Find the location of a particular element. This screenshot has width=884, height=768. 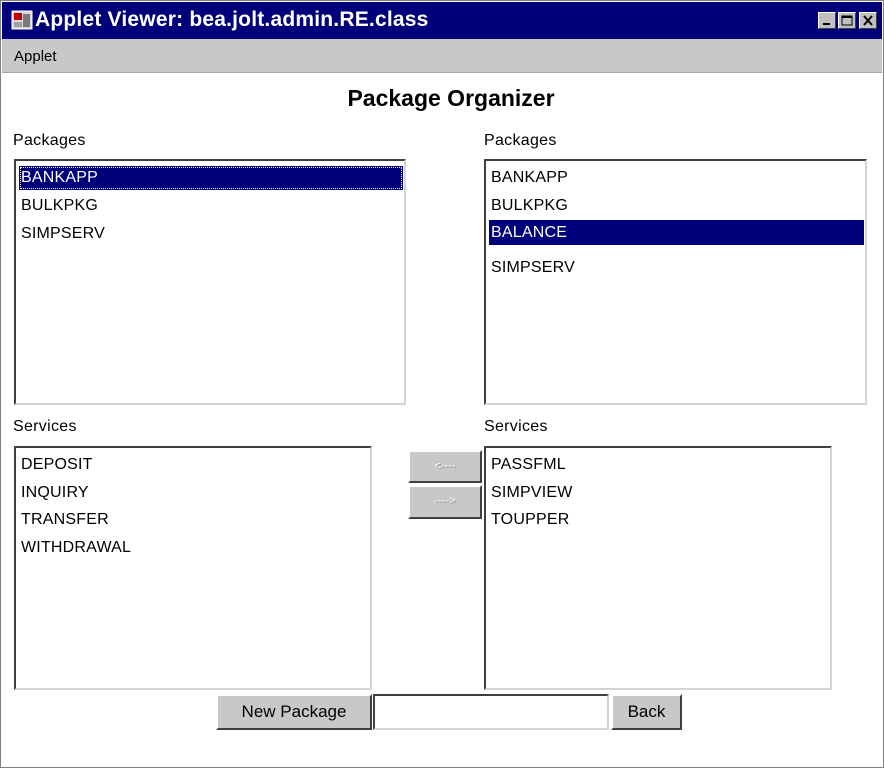

left-services-label: Services is located at coordinates (45, 426).